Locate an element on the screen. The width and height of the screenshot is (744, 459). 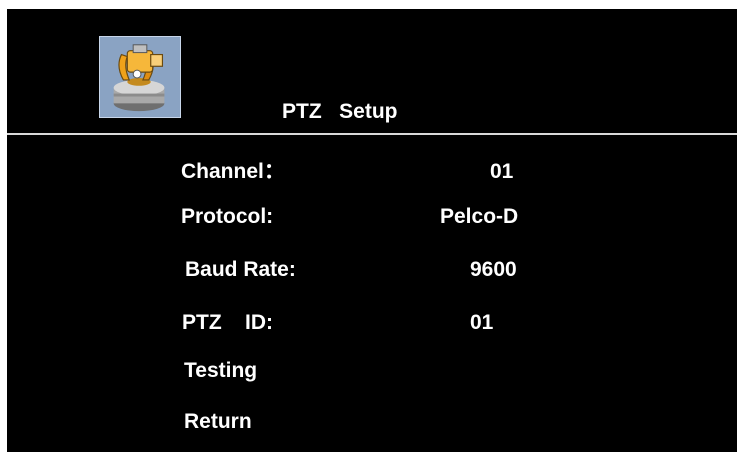
baud-rate-label: Baud Rate: is located at coordinates (240, 269).